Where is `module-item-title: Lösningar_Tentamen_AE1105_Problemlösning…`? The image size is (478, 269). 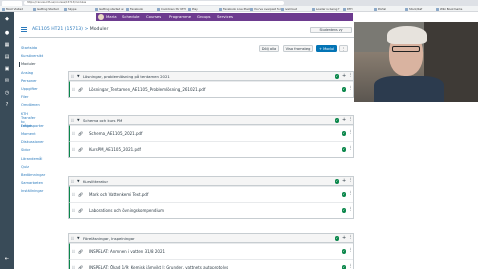 module-item-title: Lösningar_Tentamen_AE1105_Problemlösning… is located at coordinates (147, 90).